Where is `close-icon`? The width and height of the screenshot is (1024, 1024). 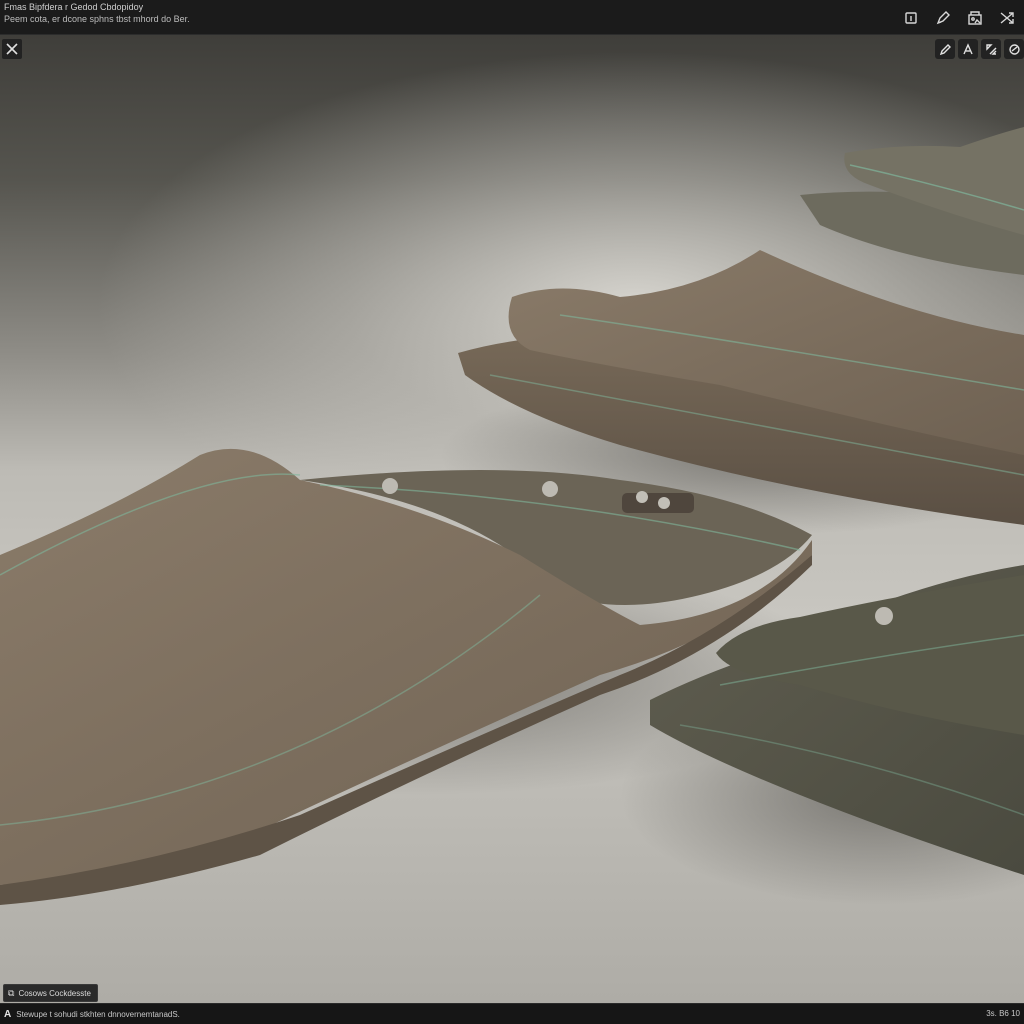 close-icon is located at coordinates (12, 49).